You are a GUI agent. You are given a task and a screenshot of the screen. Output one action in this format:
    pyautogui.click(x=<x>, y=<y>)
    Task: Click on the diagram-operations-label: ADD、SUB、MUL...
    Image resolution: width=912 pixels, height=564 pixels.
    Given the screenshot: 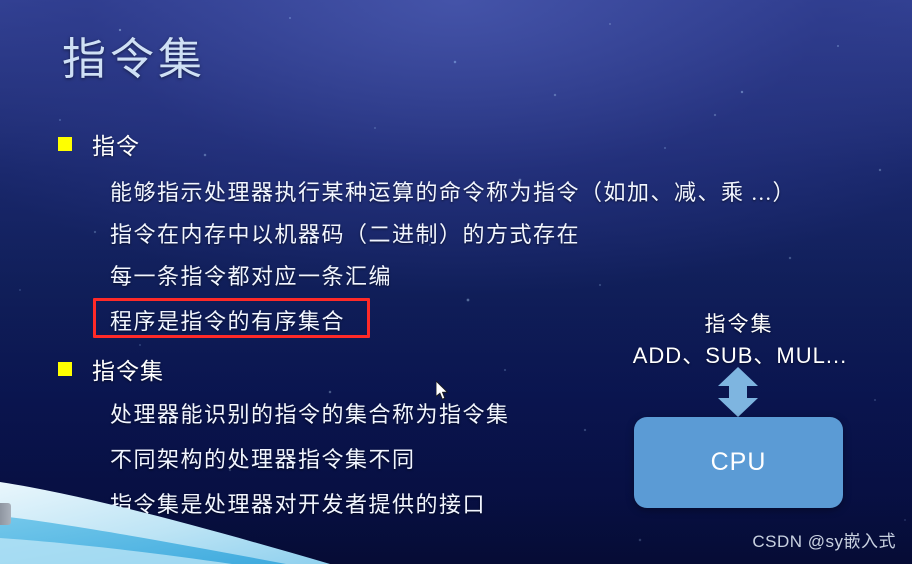 What is the action you would take?
    pyautogui.click(x=740, y=355)
    